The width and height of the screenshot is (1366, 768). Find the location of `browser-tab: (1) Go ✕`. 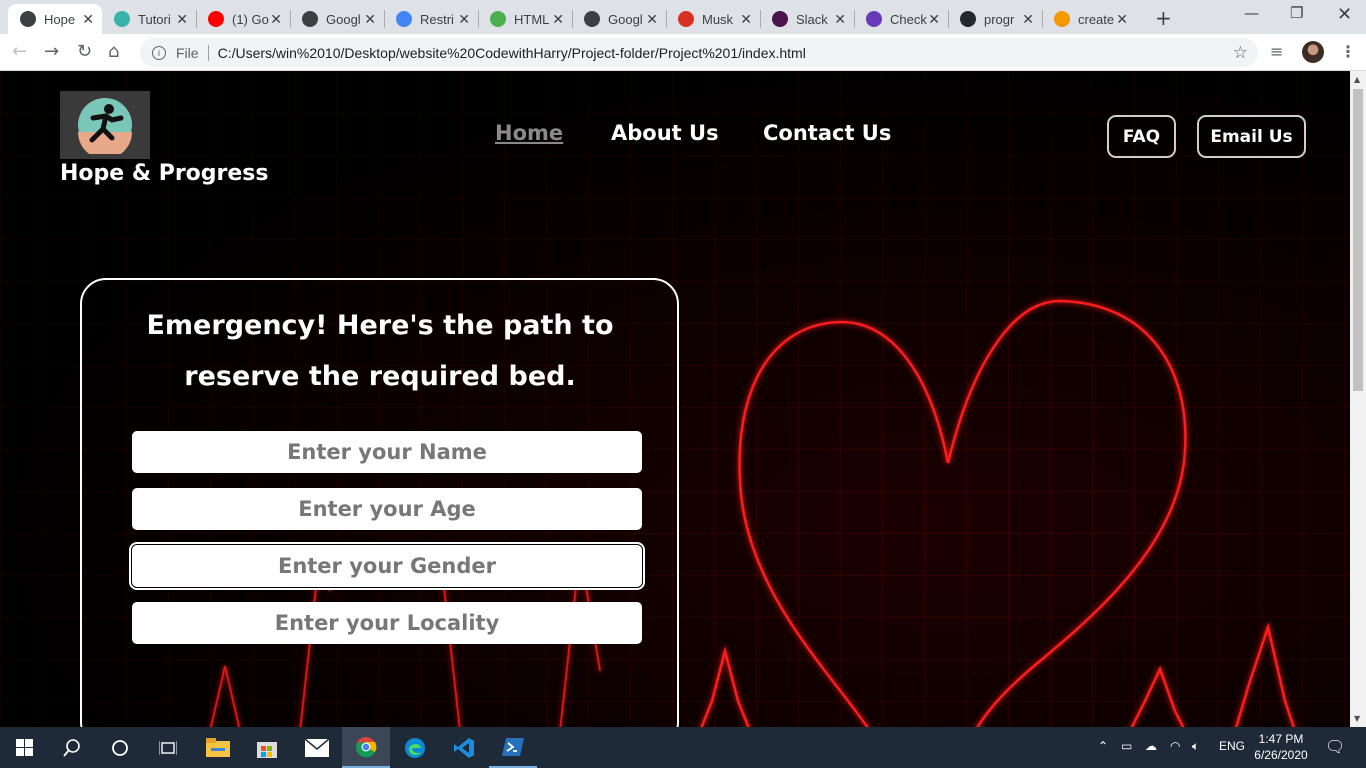

browser-tab: (1) Go ✕ is located at coordinates (243, 19).